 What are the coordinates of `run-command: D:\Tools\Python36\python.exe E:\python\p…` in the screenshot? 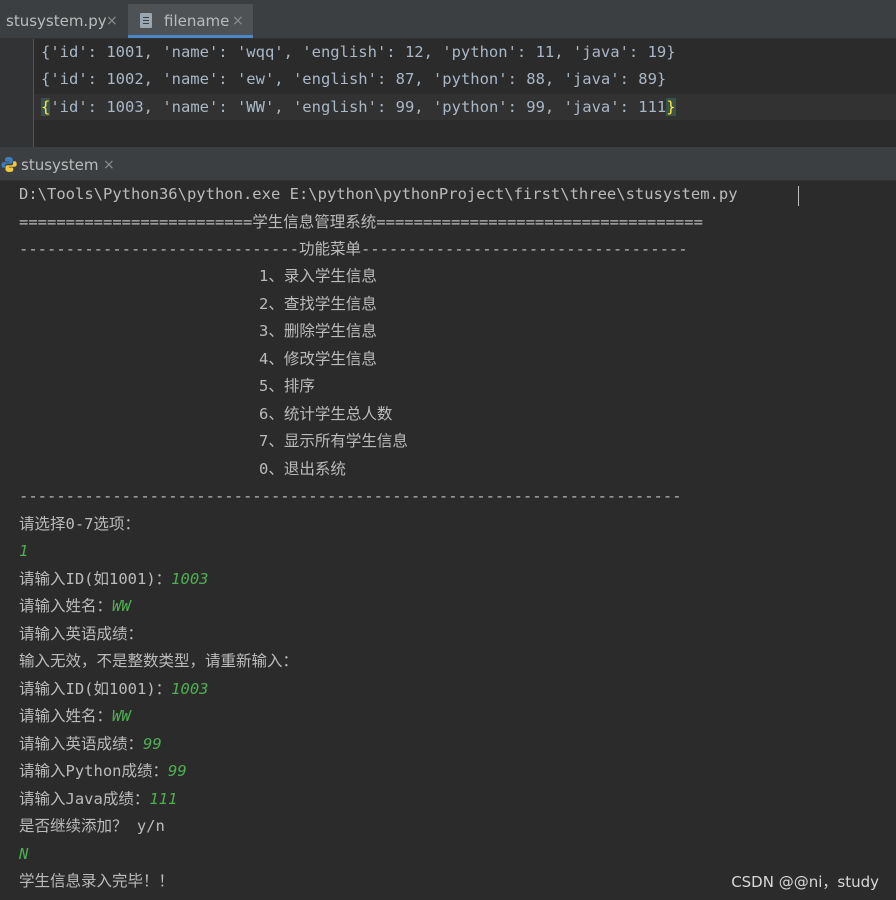 It's located at (378, 195).